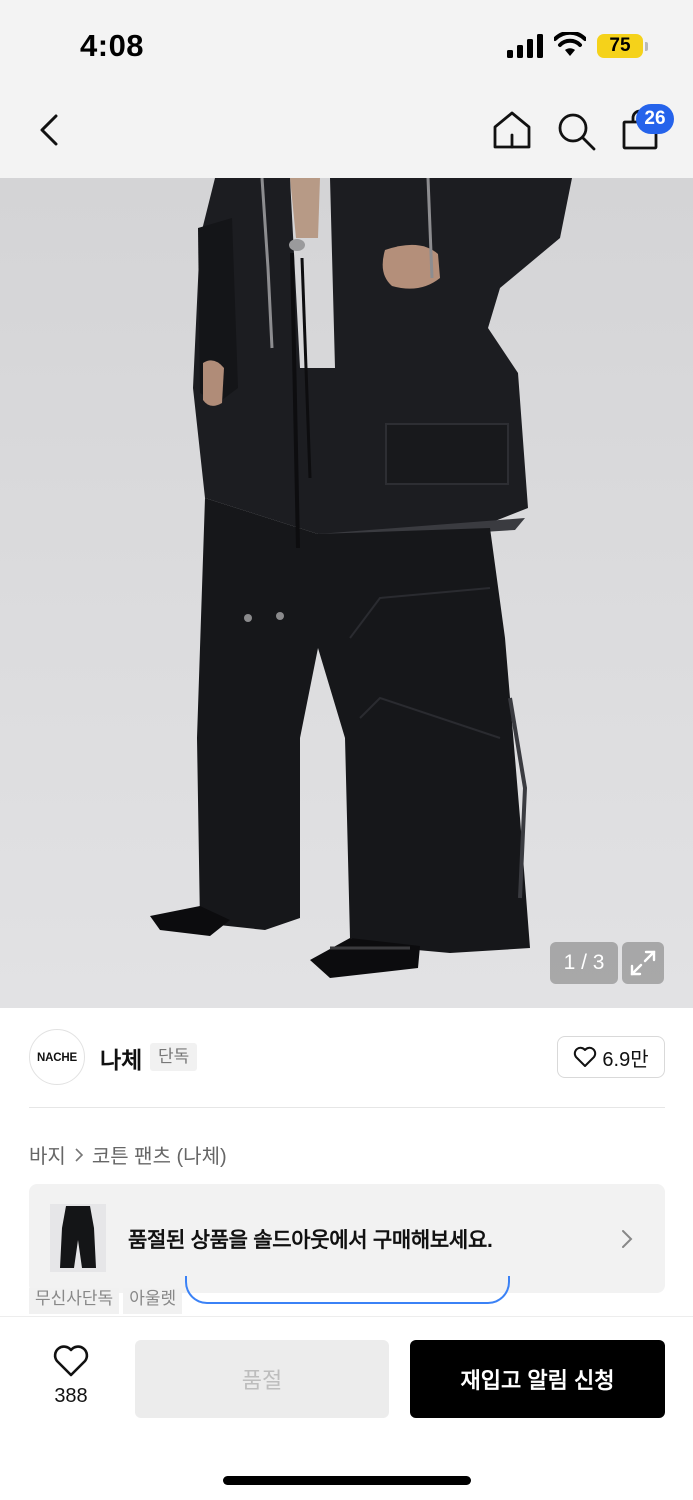 This screenshot has width=693, height=1500. Describe the element at coordinates (112, 45) in the screenshot. I see `status-time: 4:08` at that location.